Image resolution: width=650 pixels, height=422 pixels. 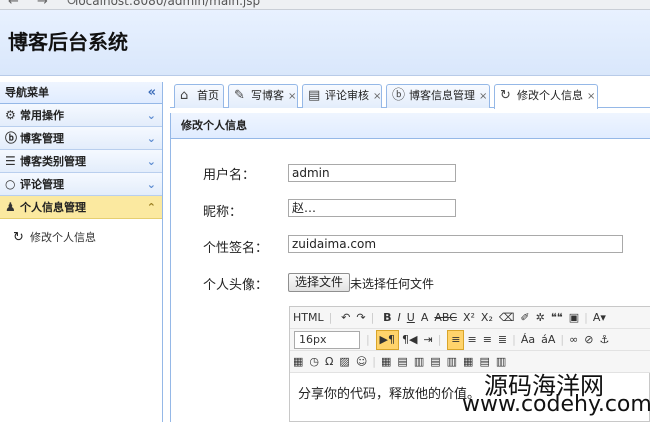 I want to click on align-right-icon: ≡, so click(x=487, y=339).